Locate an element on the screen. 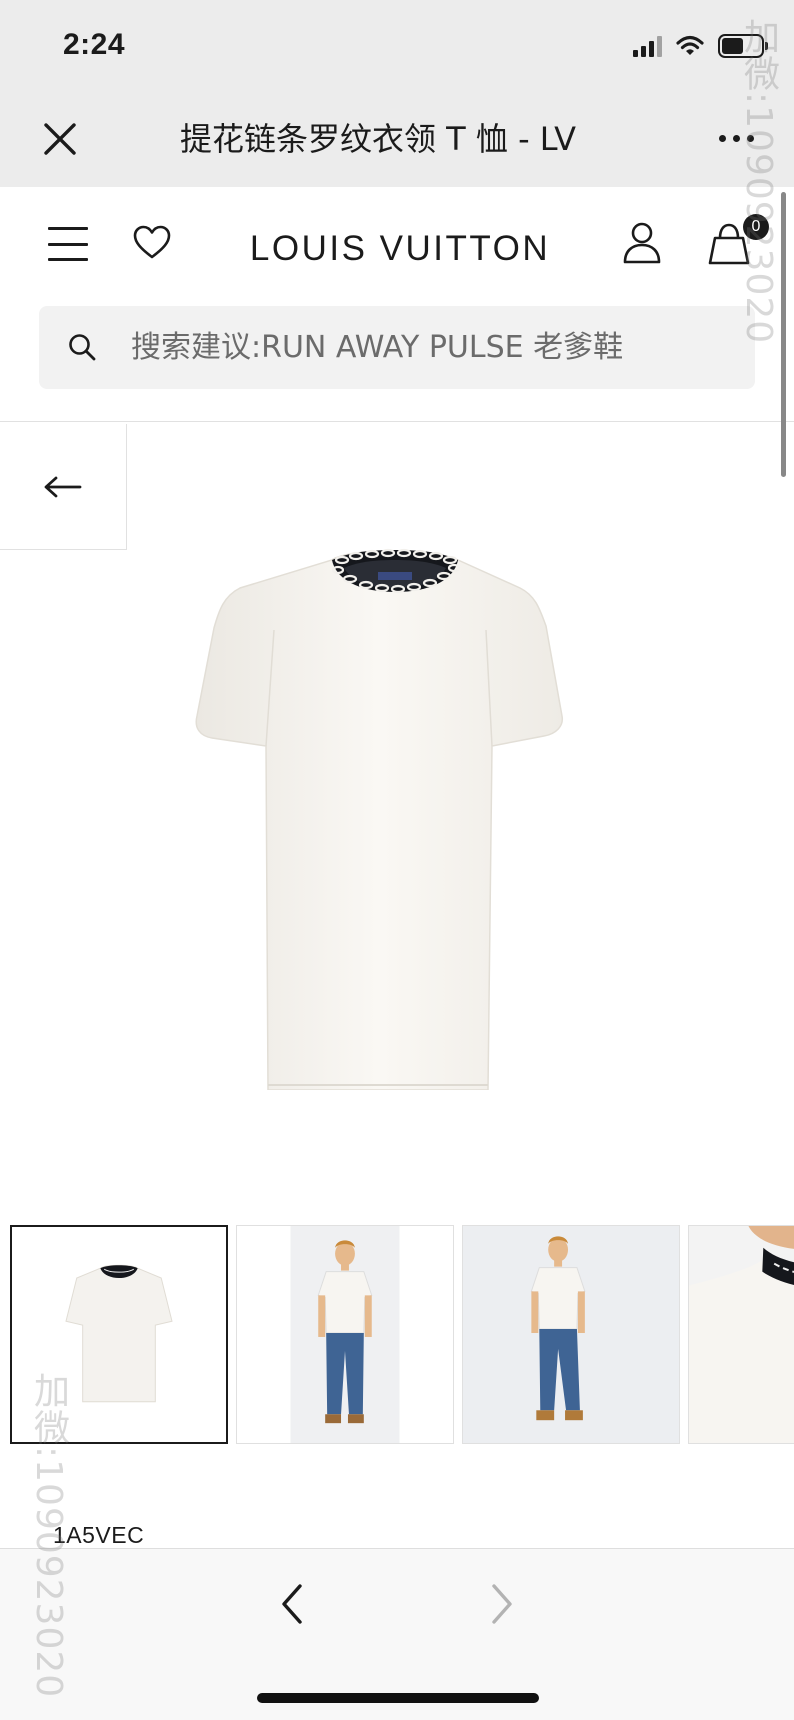 The height and width of the screenshot is (1720, 794). browser-bottom-bar is located at coordinates (397, 1634).